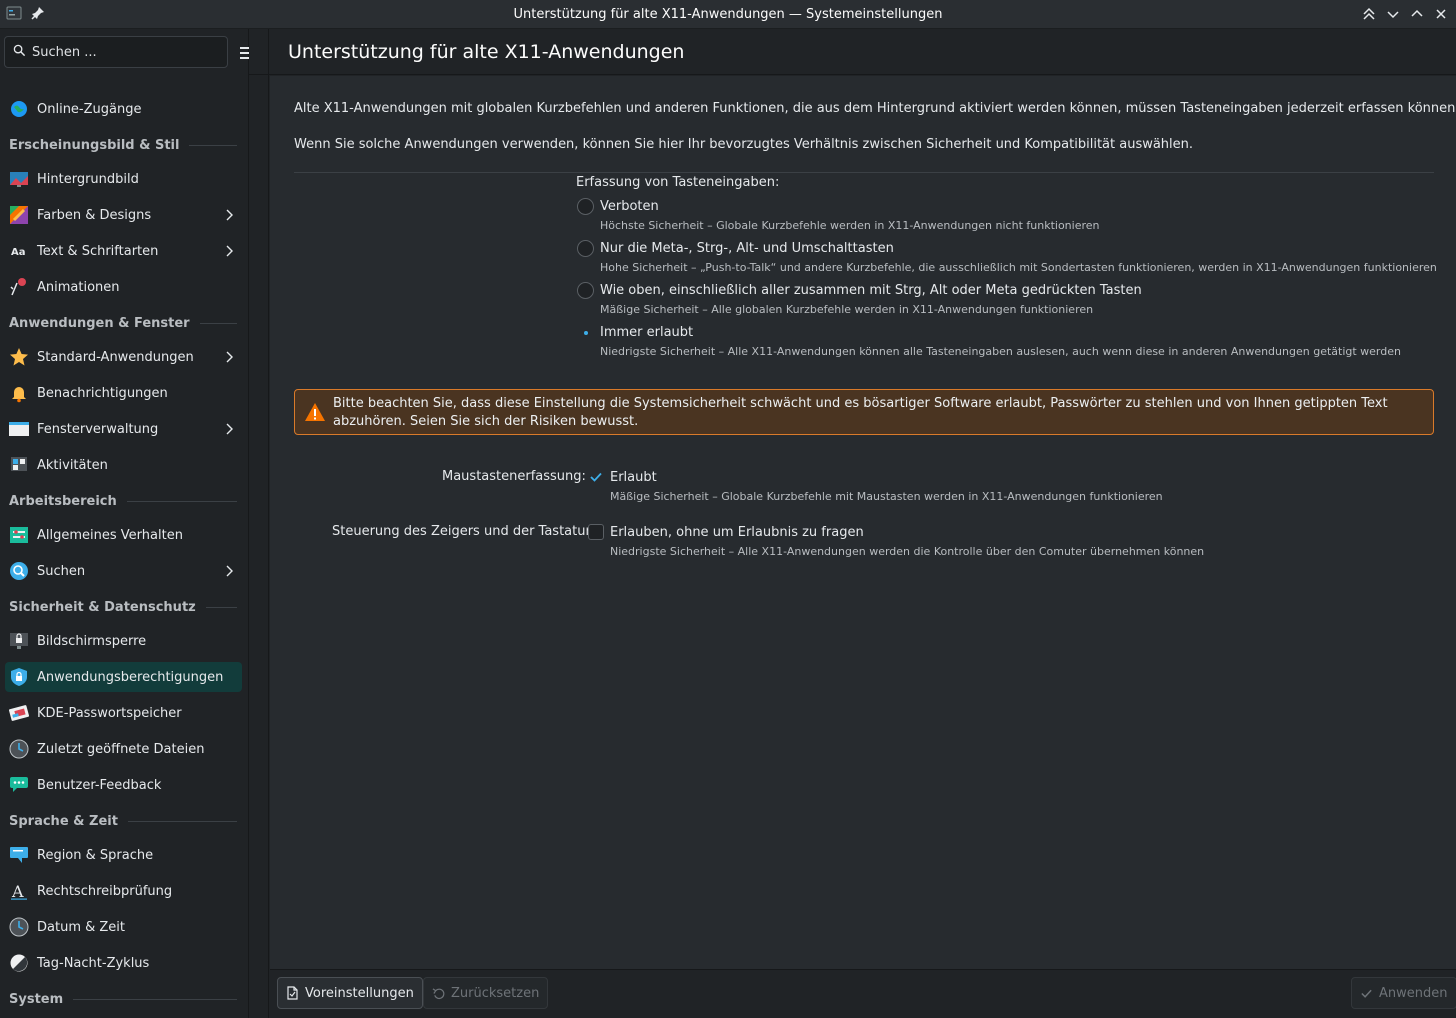 The height and width of the screenshot is (1018, 1456). Describe the element at coordinates (19, 785) in the screenshot. I see `feedback-icon` at that location.